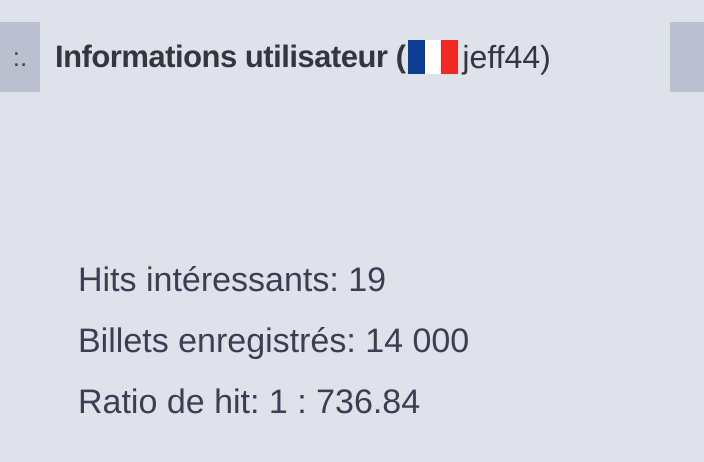  I want to click on username: jeff44), so click(506, 57).